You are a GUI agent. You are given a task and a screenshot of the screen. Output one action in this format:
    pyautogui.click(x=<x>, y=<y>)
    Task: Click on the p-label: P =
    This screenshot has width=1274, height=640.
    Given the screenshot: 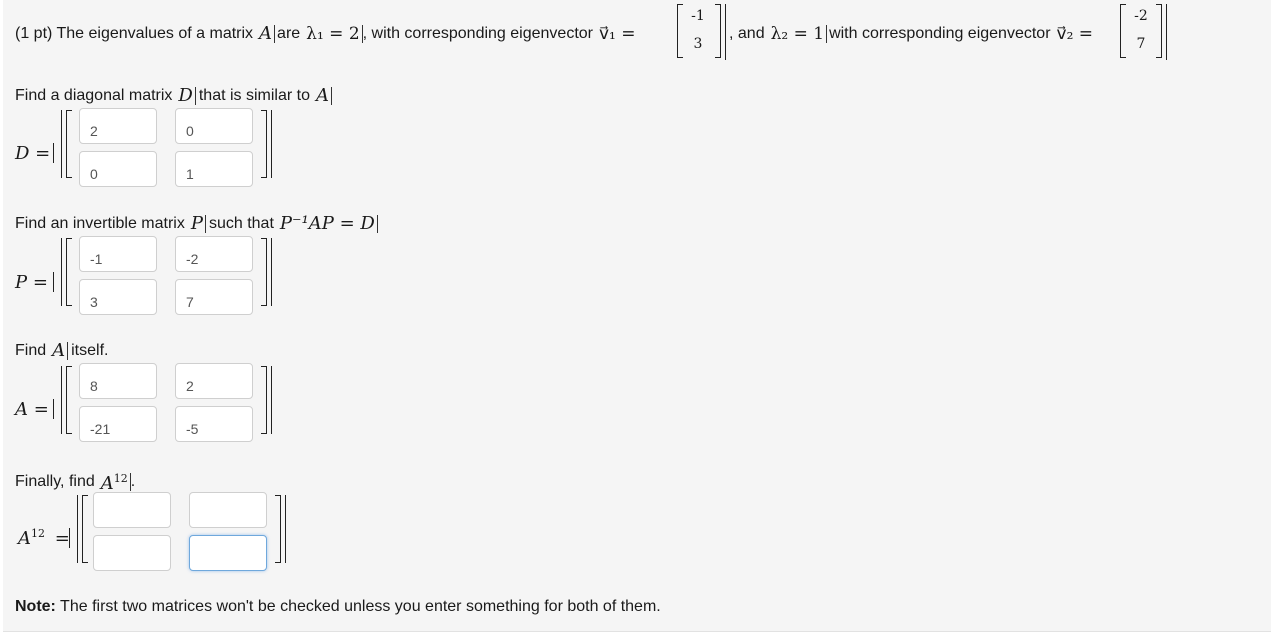 What is the action you would take?
    pyautogui.click(x=31, y=282)
    